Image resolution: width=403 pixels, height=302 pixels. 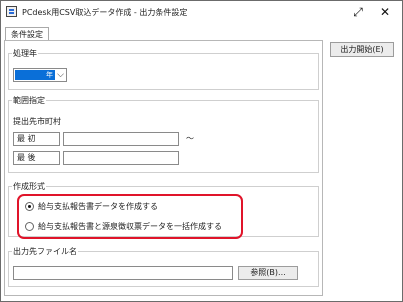 What do you see at coordinates (385, 12) in the screenshot?
I see `close-icon: ✕` at bounding box center [385, 12].